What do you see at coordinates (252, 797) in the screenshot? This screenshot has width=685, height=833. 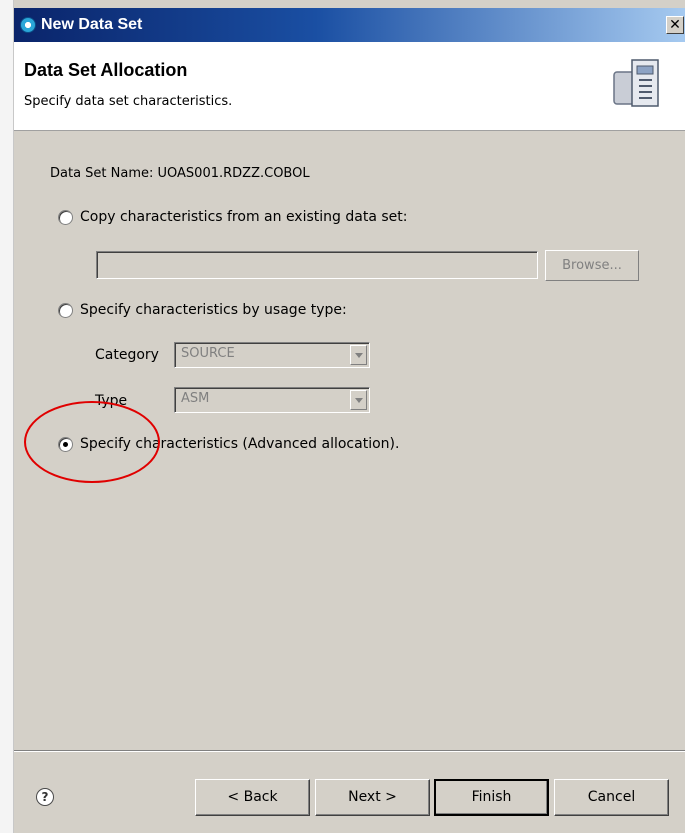 I see `back-button: < Back` at bounding box center [252, 797].